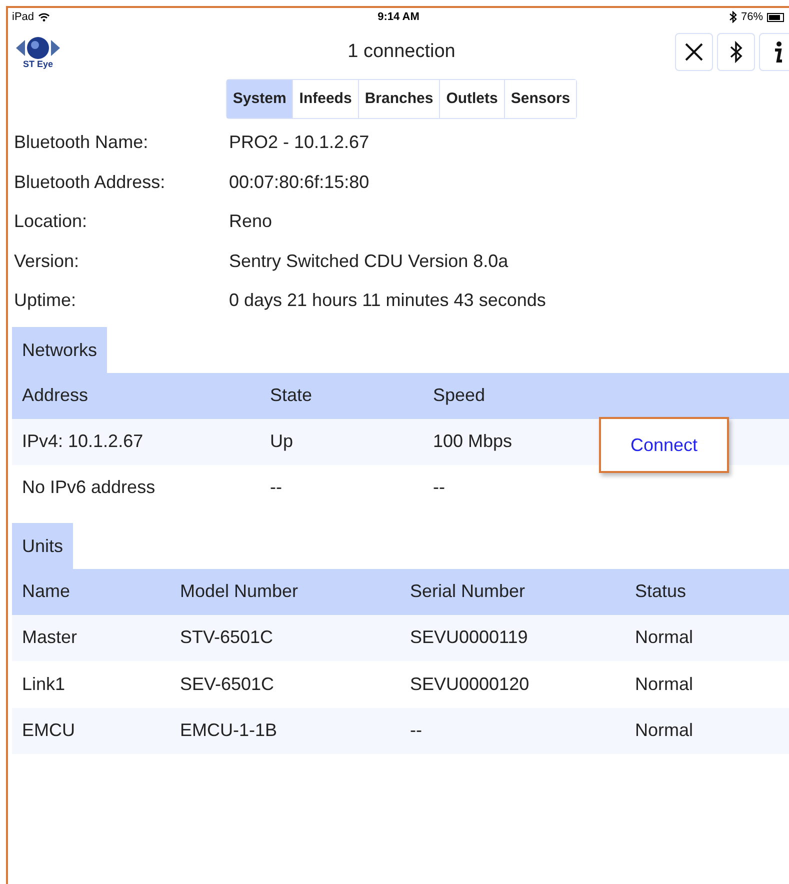 This screenshot has width=789, height=884. I want to click on table-cell-text: SEVU0000119, so click(469, 638).